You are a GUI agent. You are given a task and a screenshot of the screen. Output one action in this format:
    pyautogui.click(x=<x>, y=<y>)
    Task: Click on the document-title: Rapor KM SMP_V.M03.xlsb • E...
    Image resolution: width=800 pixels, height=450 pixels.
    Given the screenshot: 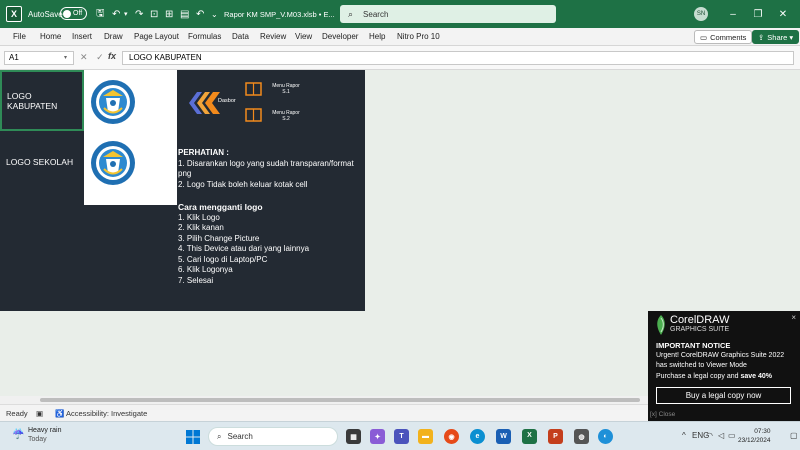 What is the action you would take?
    pyautogui.click(x=279, y=14)
    